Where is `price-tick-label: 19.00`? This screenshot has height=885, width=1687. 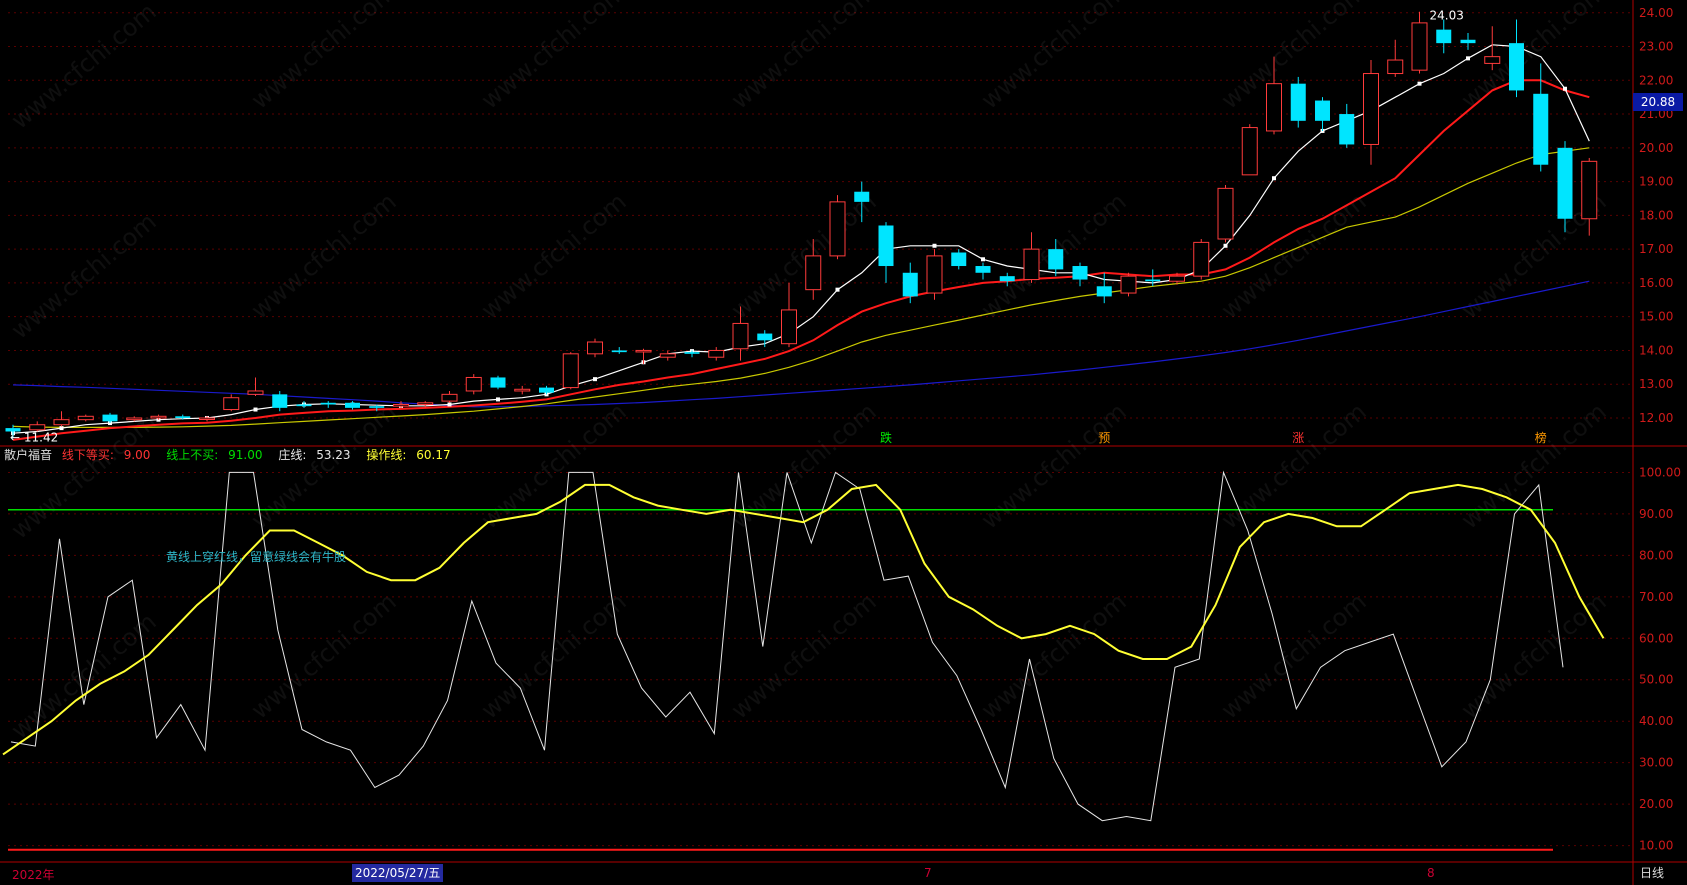
price-tick-label: 19.00 is located at coordinates (1656, 182).